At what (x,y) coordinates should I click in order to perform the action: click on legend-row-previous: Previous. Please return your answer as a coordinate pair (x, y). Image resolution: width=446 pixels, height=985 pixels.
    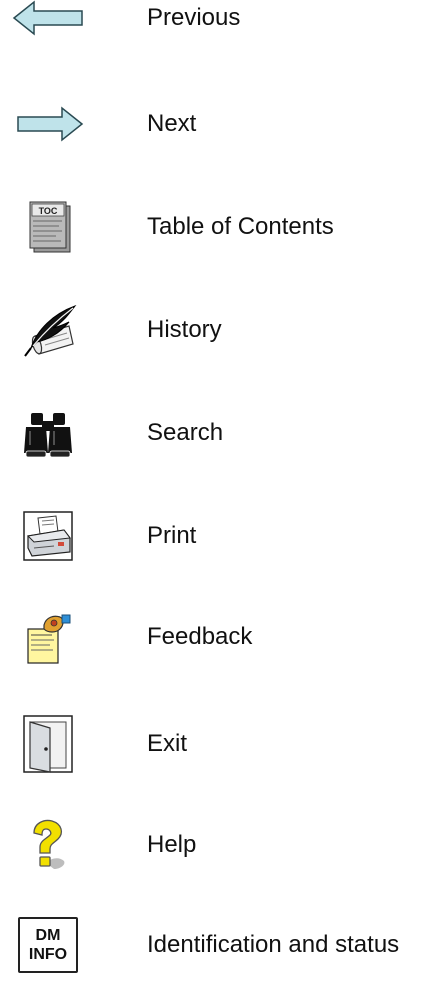
    Looking at the image, I should click on (223, 29).